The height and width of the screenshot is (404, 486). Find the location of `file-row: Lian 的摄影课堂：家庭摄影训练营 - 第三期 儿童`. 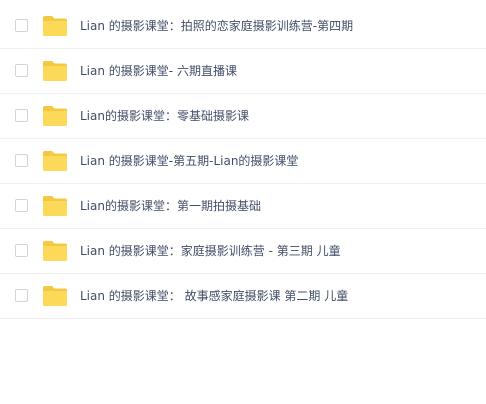

file-row: Lian 的摄影课堂：家庭摄影训练营 - 第三期 儿童 is located at coordinates (243, 251).